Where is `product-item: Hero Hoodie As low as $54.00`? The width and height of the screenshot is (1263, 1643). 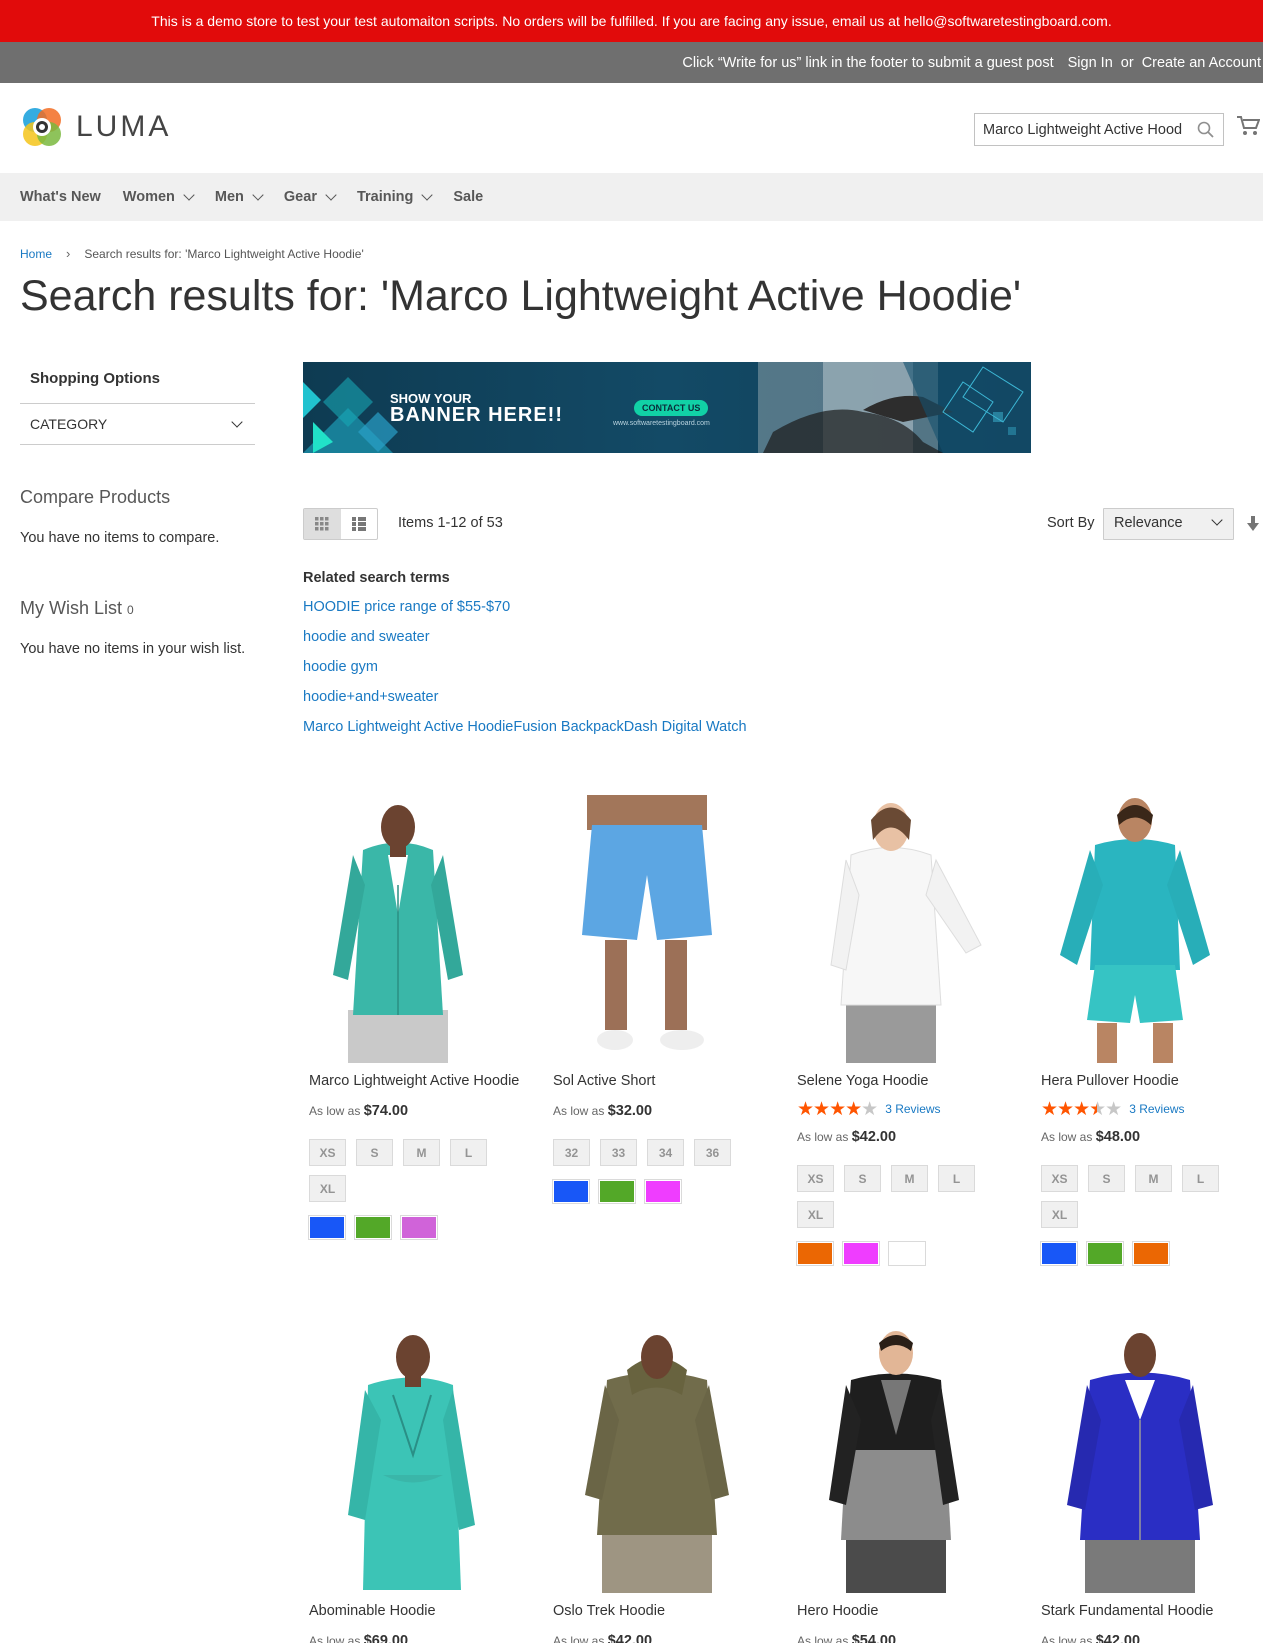 product-item: Hero Hoodie As low as $54.00 is located at coordinates (905, 1484).